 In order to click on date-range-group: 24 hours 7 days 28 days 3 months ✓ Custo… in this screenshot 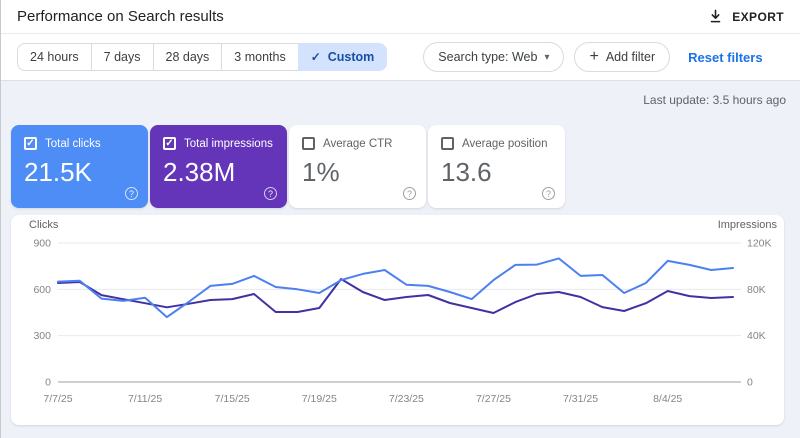, I will do `click(202, 57)`.